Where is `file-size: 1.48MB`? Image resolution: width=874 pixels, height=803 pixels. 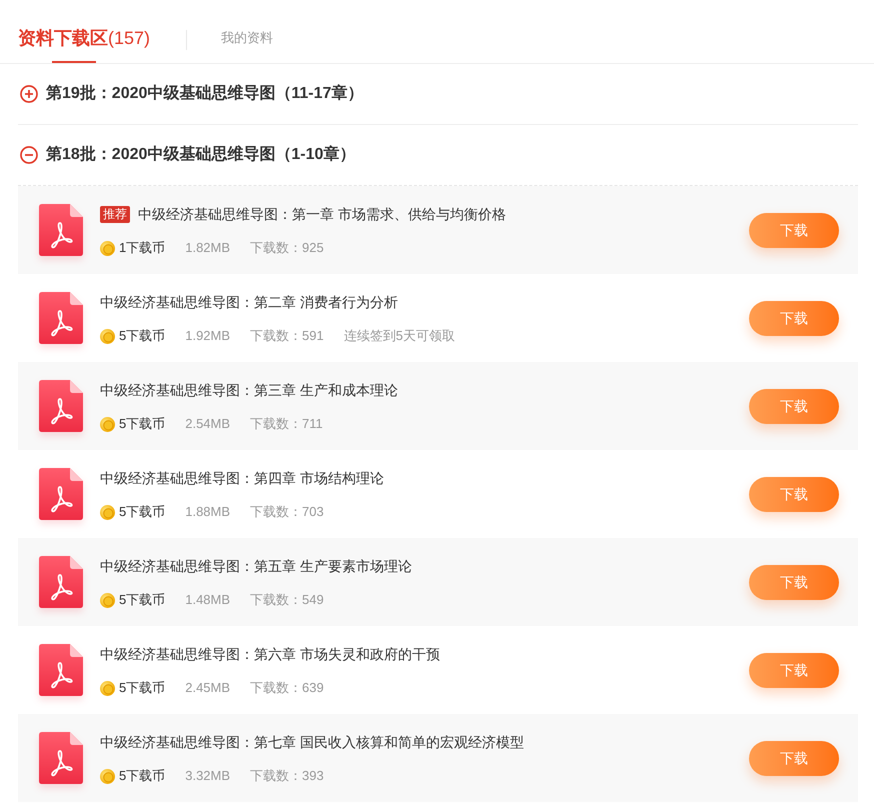 file-size: 1.48MB is located at coordinates (207, 600).